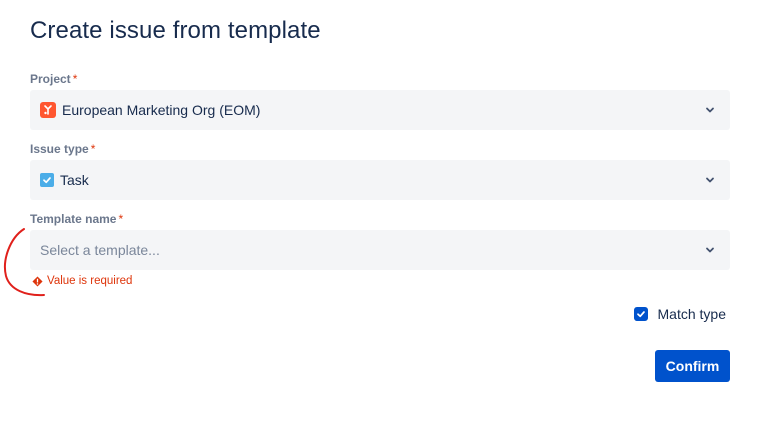 The width and height of the screenshot is (782, 424). I want to click on template-name-label-text: Template name, so click(73, 219).